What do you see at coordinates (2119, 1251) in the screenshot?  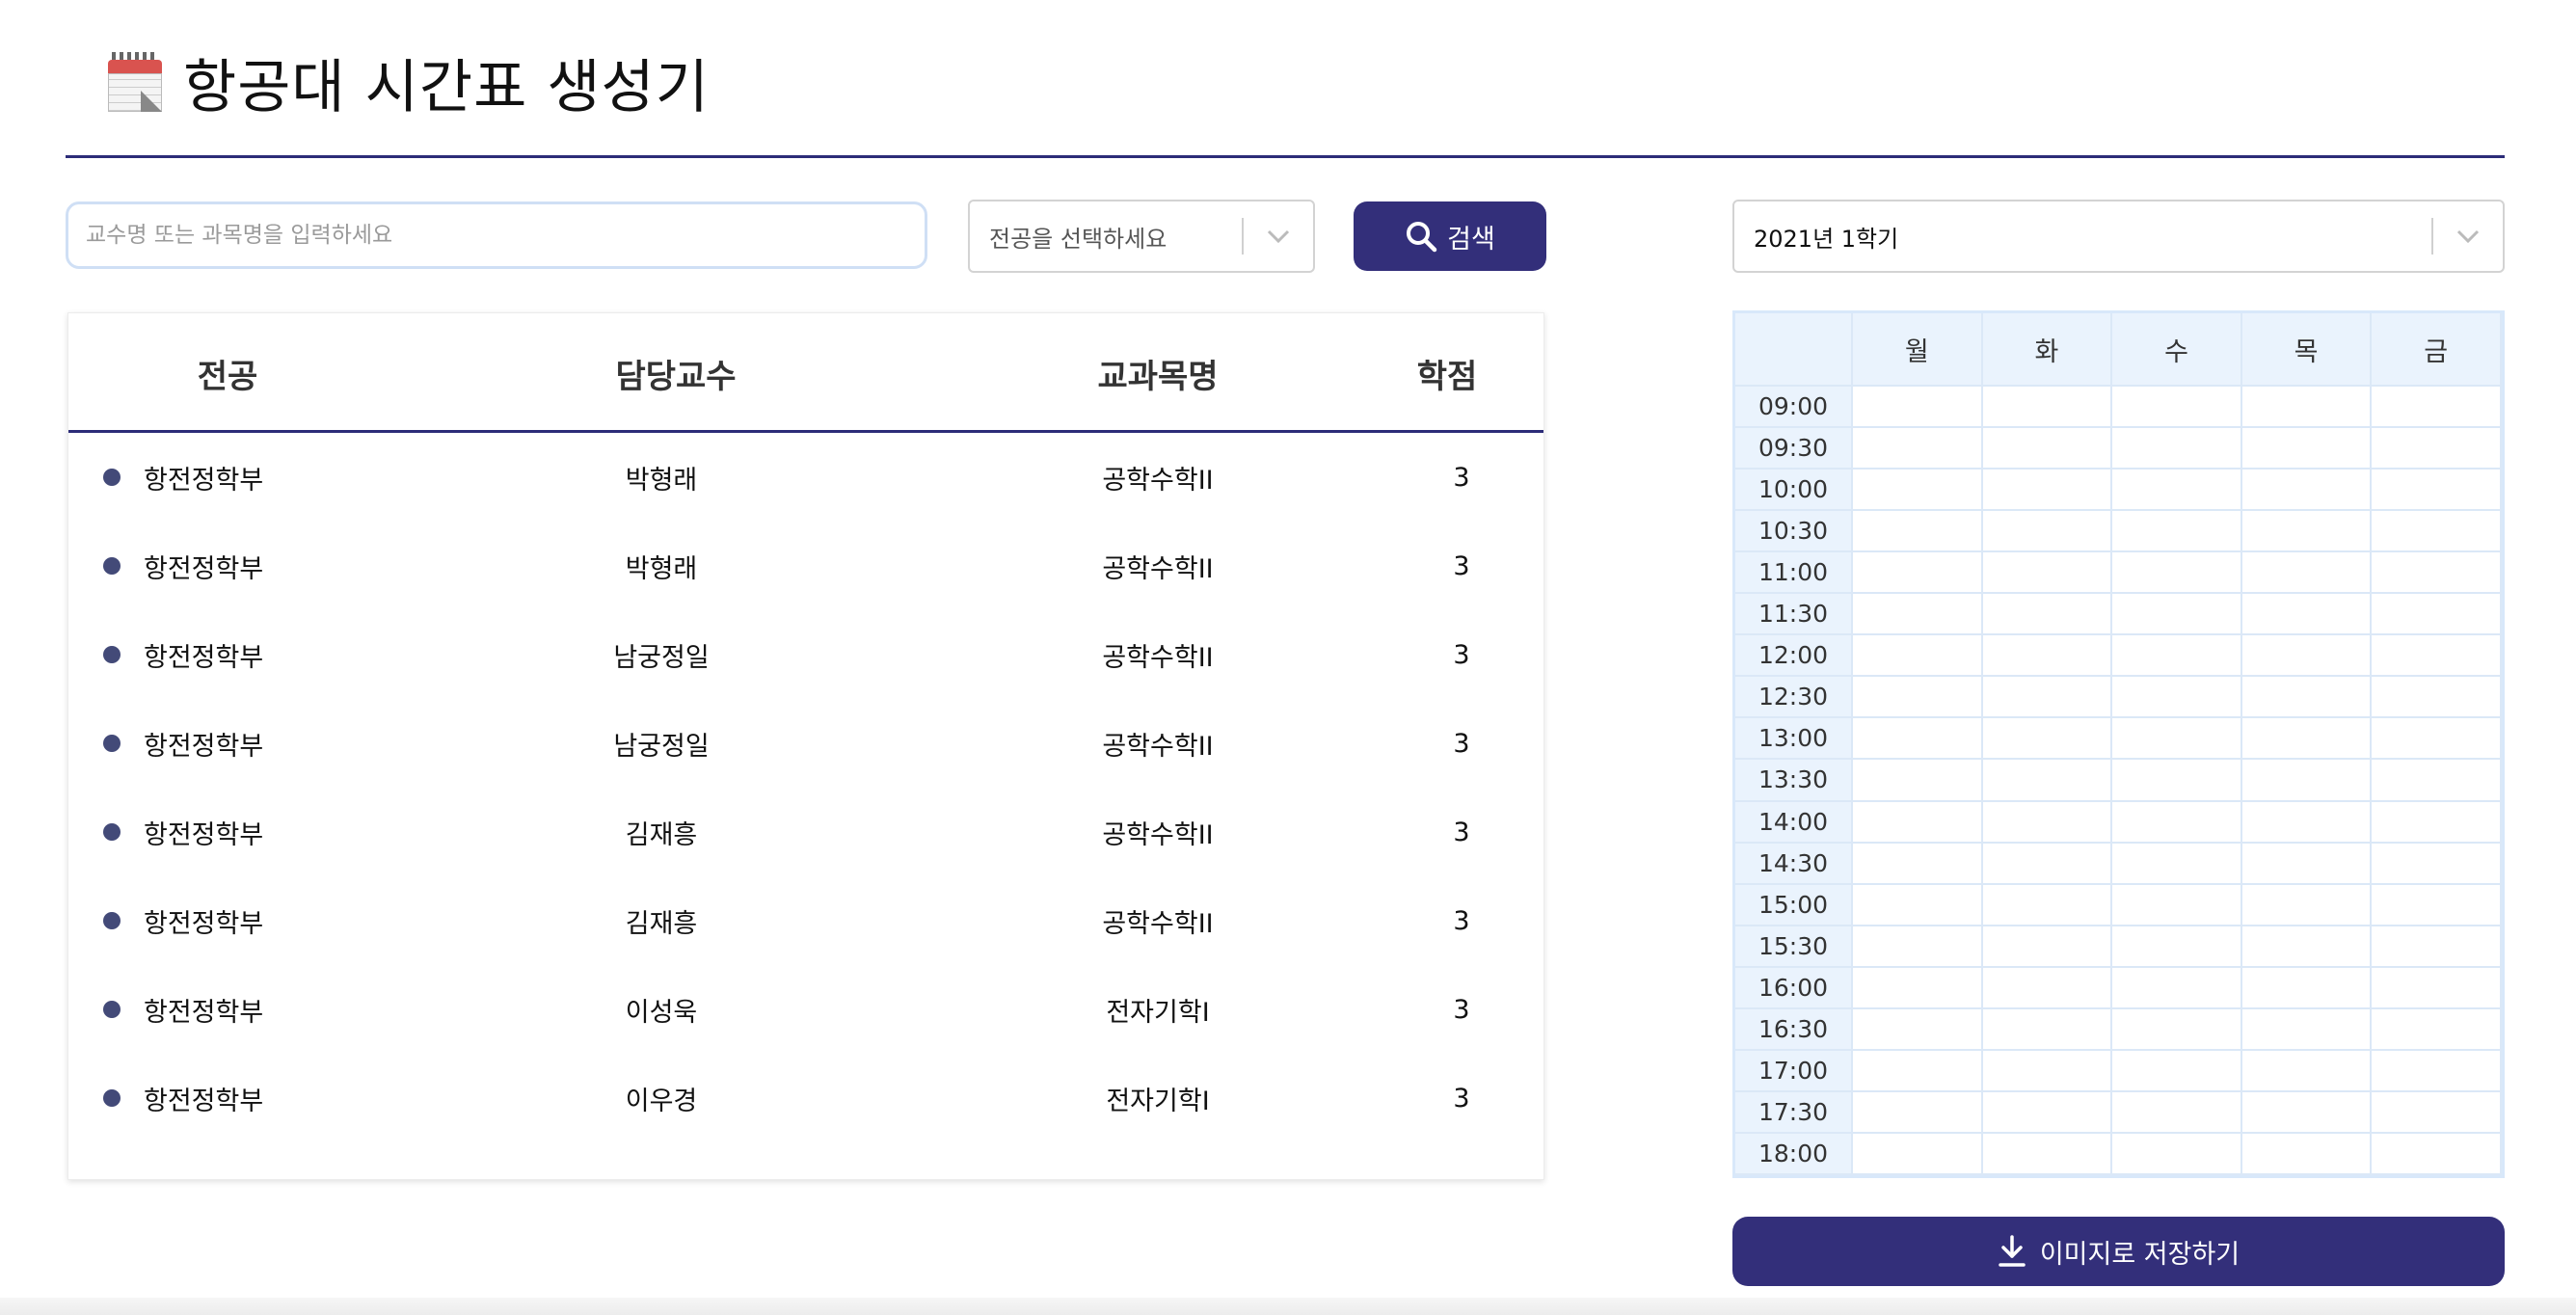 I see `save-image-button: 이미지로 저장하기` at bounding box center [2119, 1251].